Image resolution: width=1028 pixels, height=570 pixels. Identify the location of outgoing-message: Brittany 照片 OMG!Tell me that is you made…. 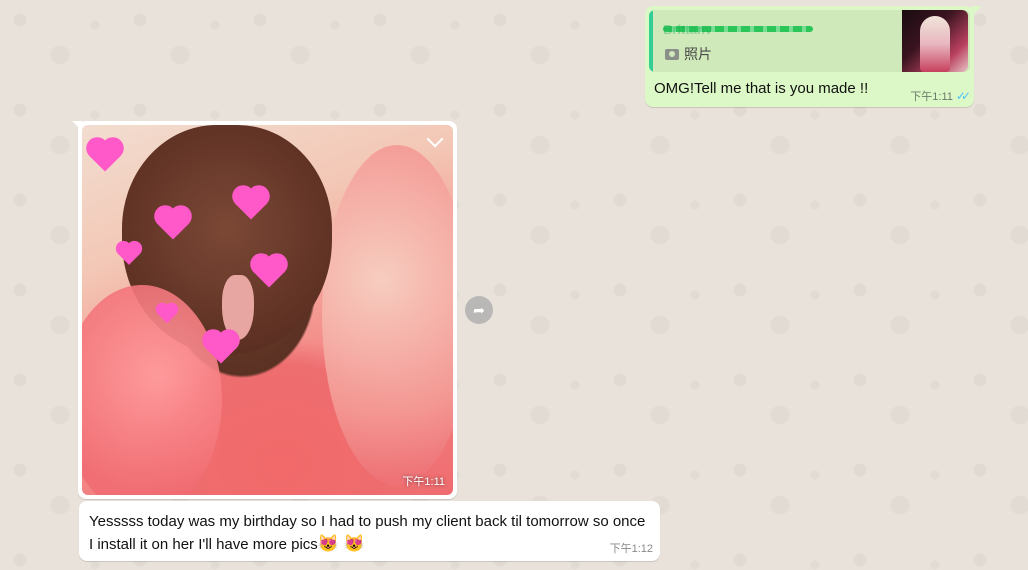
(809, 56).